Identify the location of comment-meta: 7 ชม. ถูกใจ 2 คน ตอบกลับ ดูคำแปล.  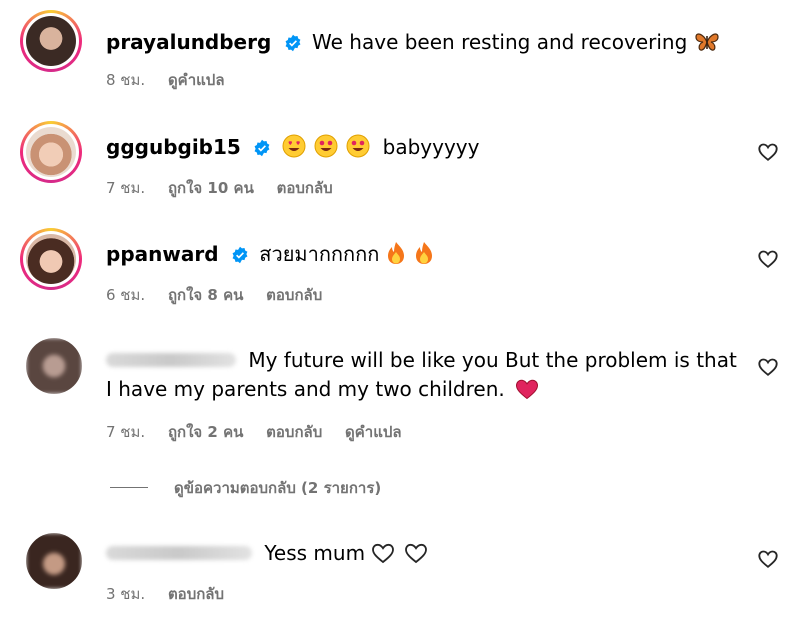
(263, 432).